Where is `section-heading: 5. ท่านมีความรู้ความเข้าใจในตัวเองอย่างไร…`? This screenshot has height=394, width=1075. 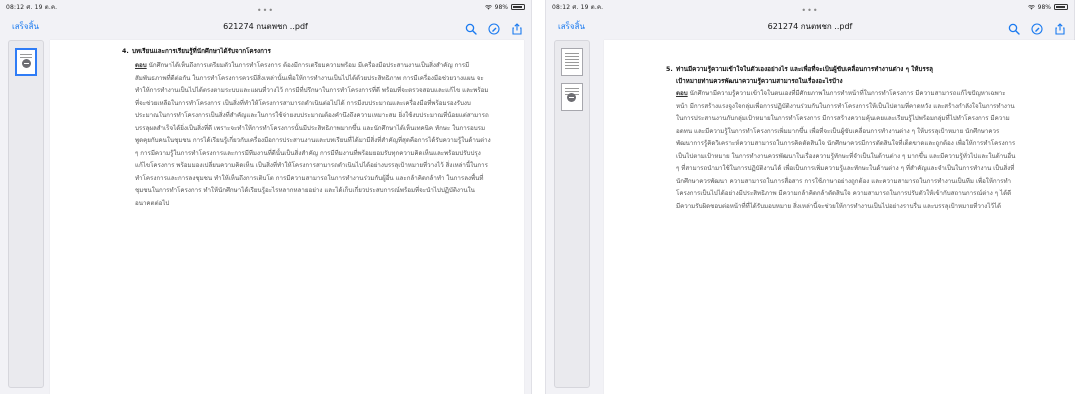
section-heading: 5. ท่านมีความรู้ความเข้าใจในตัวเองอย่างไร… is located at coordinates (799, 69).